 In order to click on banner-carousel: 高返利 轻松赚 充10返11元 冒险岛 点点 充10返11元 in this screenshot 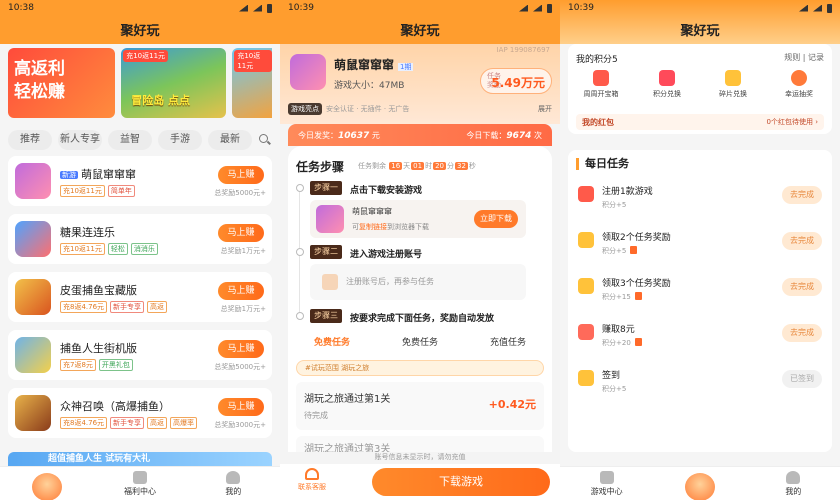, I will do `click(140, 83)`.